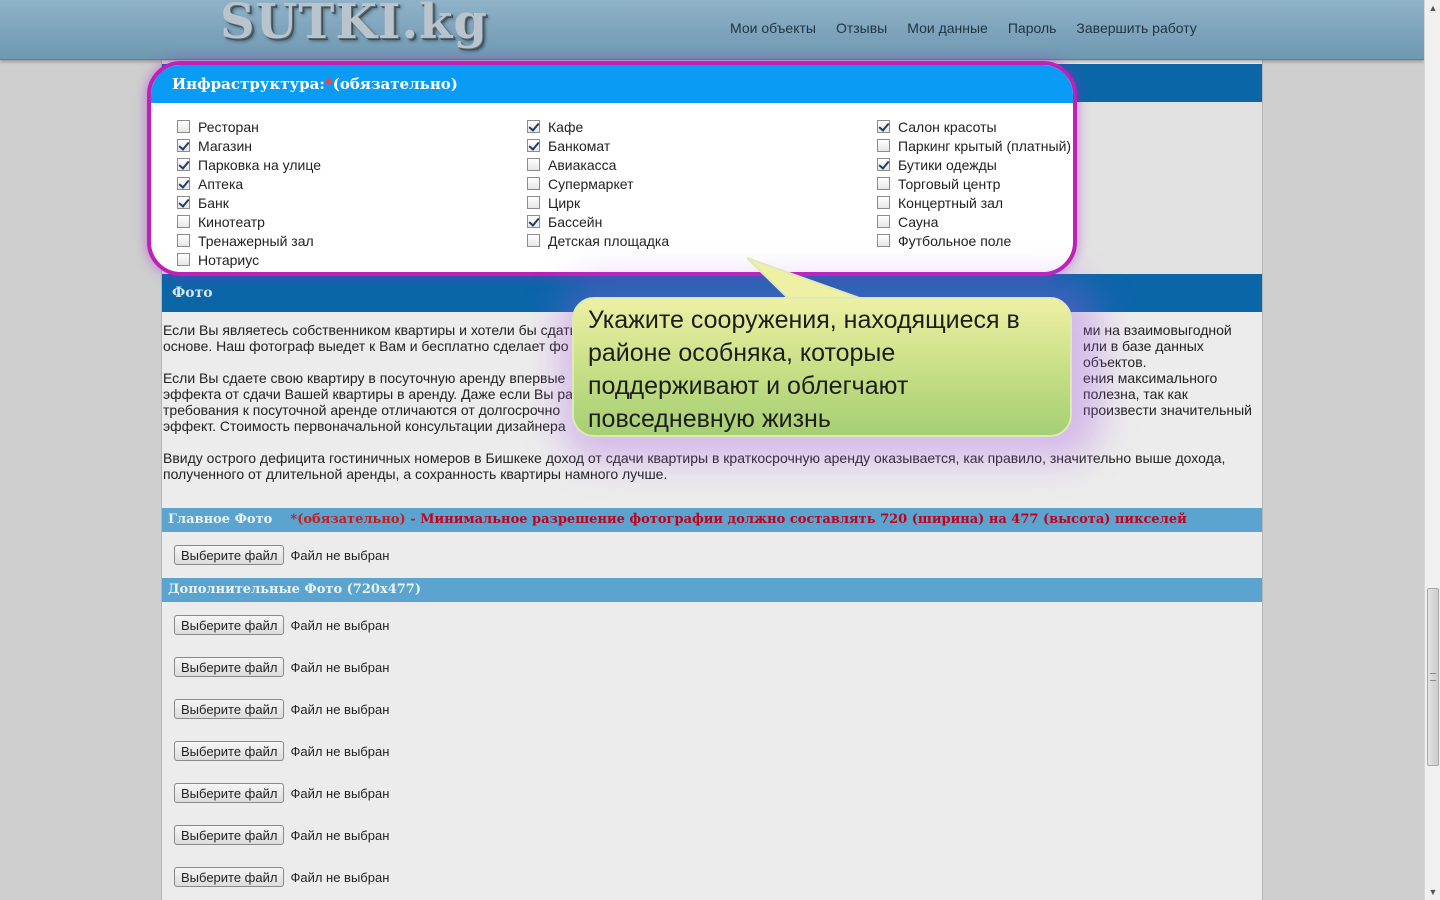  What do you see at coordinates (1143, 354) in the screenshot?
I see `para-text: или в базе данных объектов.` at bounding box center [1143, 354].